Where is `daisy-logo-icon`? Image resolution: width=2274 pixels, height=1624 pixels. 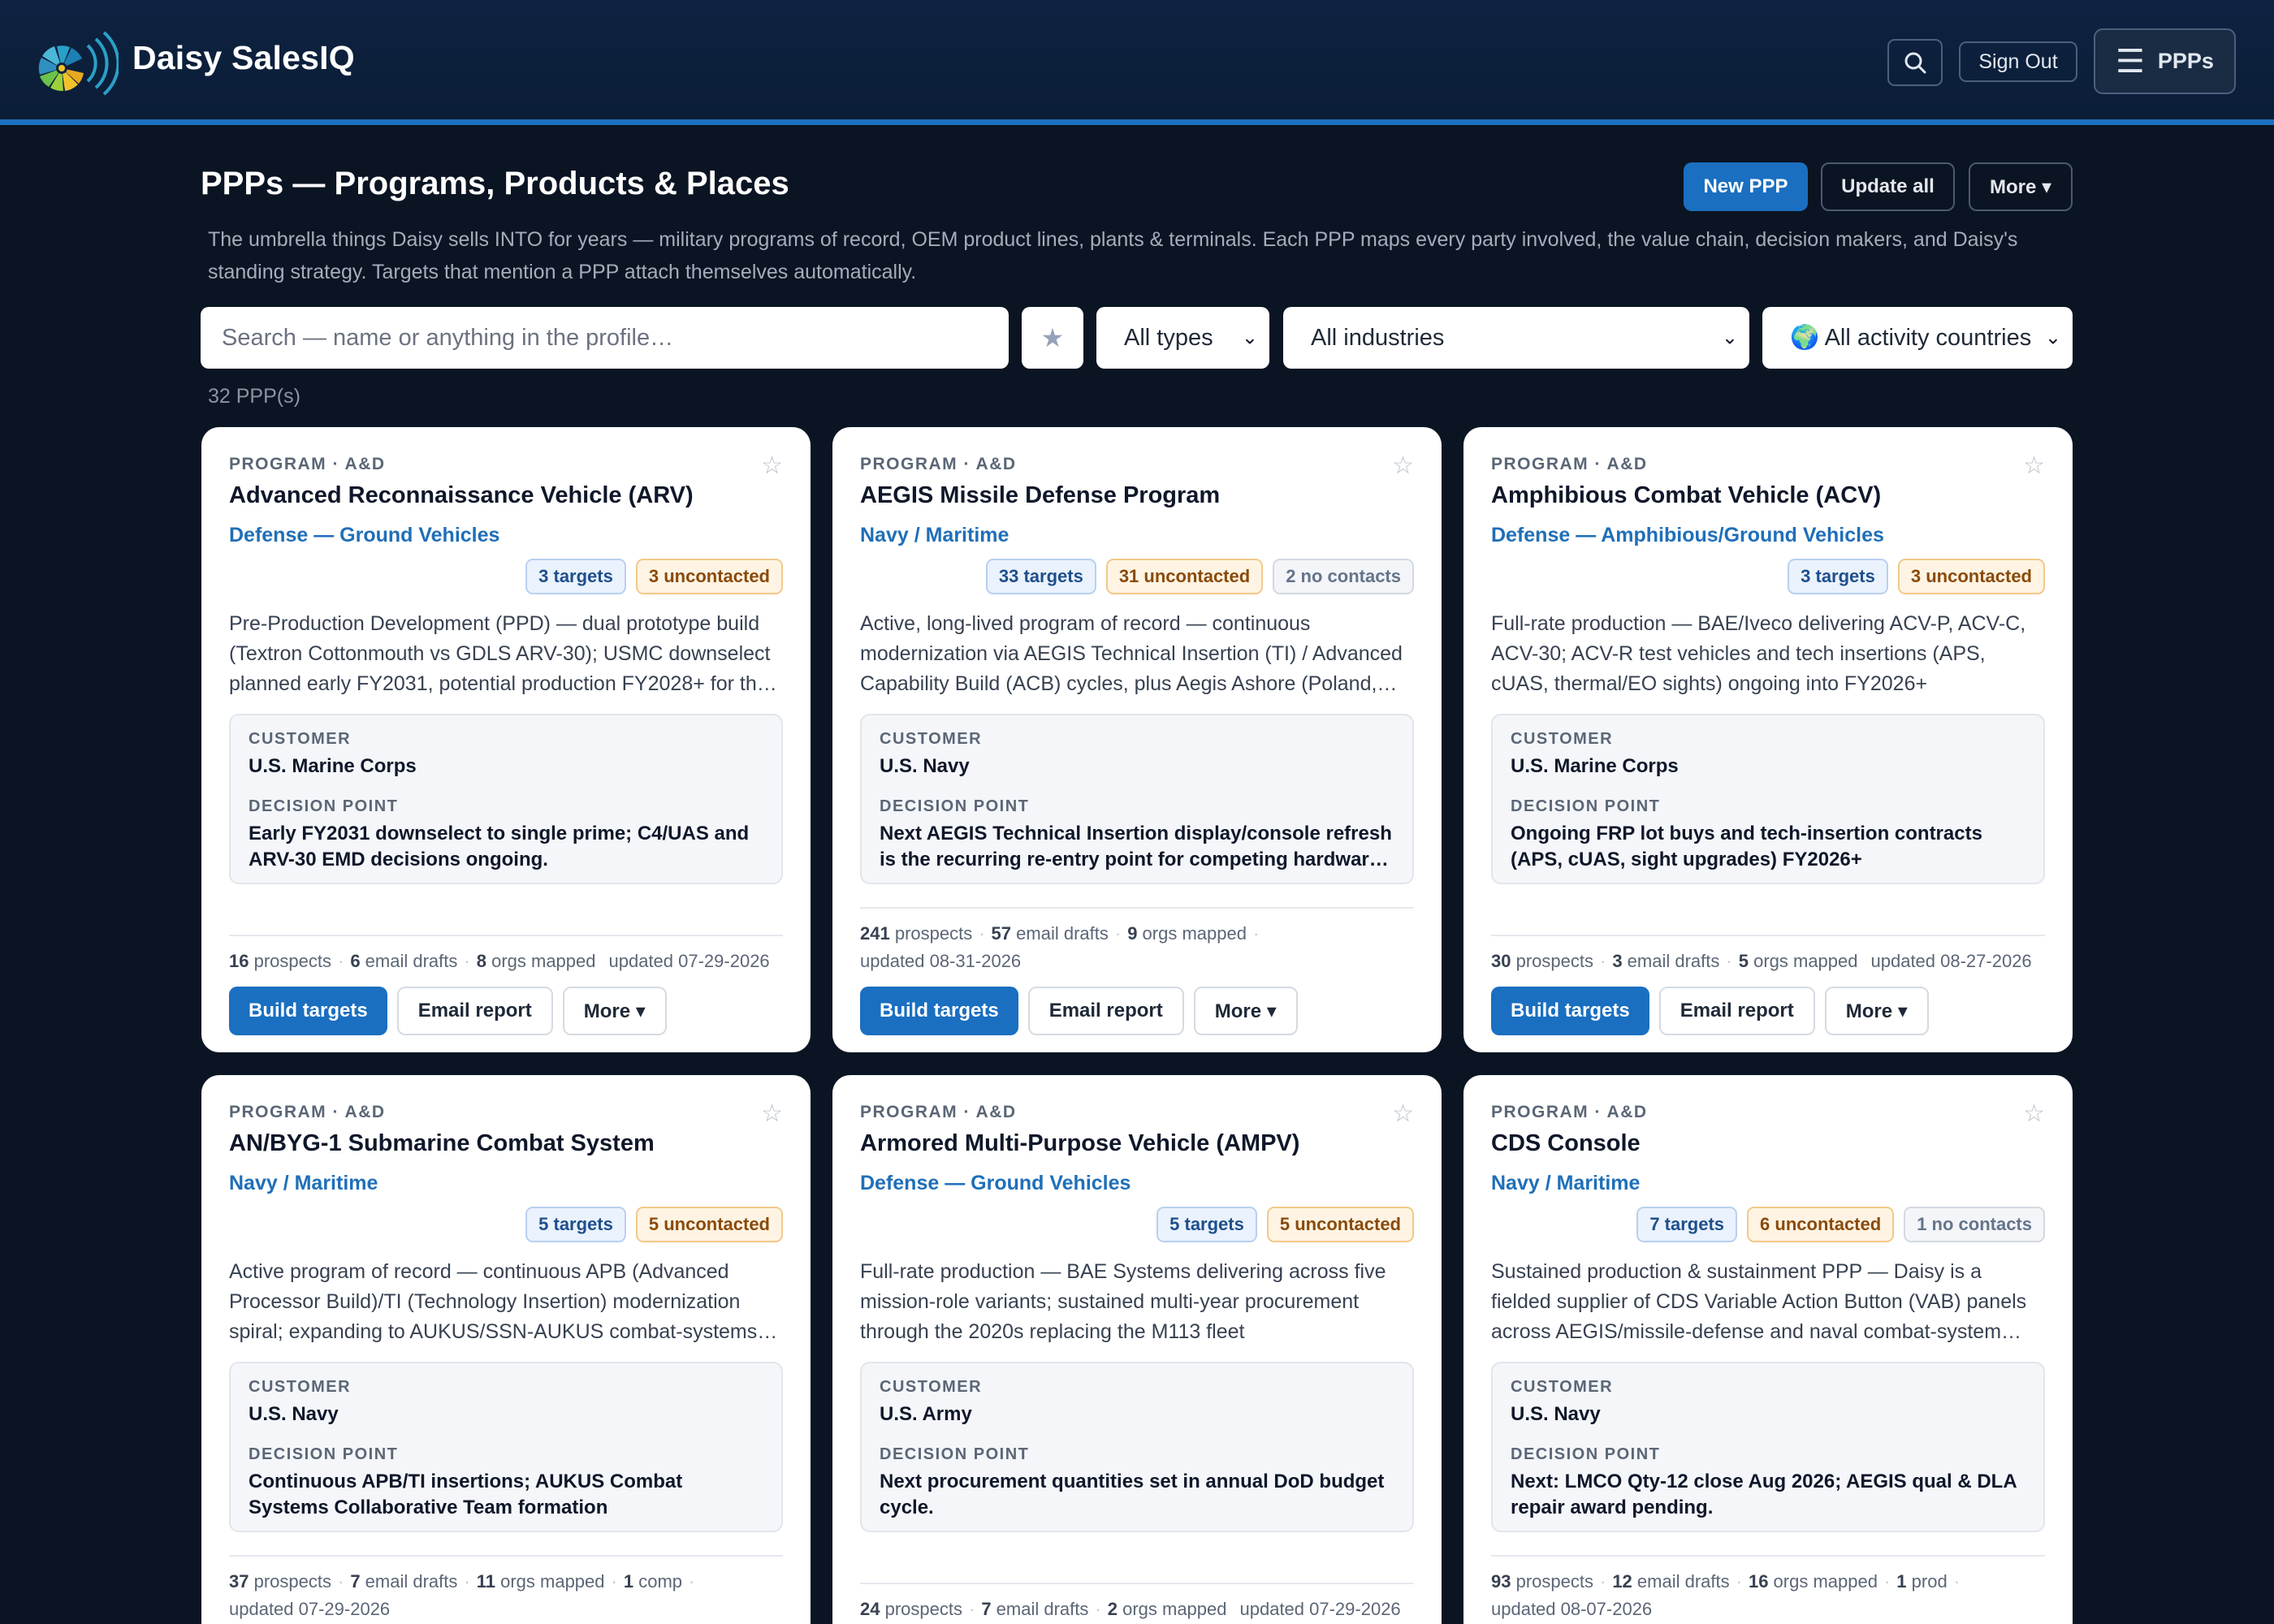
daisy-logo-icon is located at coordinates (78, 63).